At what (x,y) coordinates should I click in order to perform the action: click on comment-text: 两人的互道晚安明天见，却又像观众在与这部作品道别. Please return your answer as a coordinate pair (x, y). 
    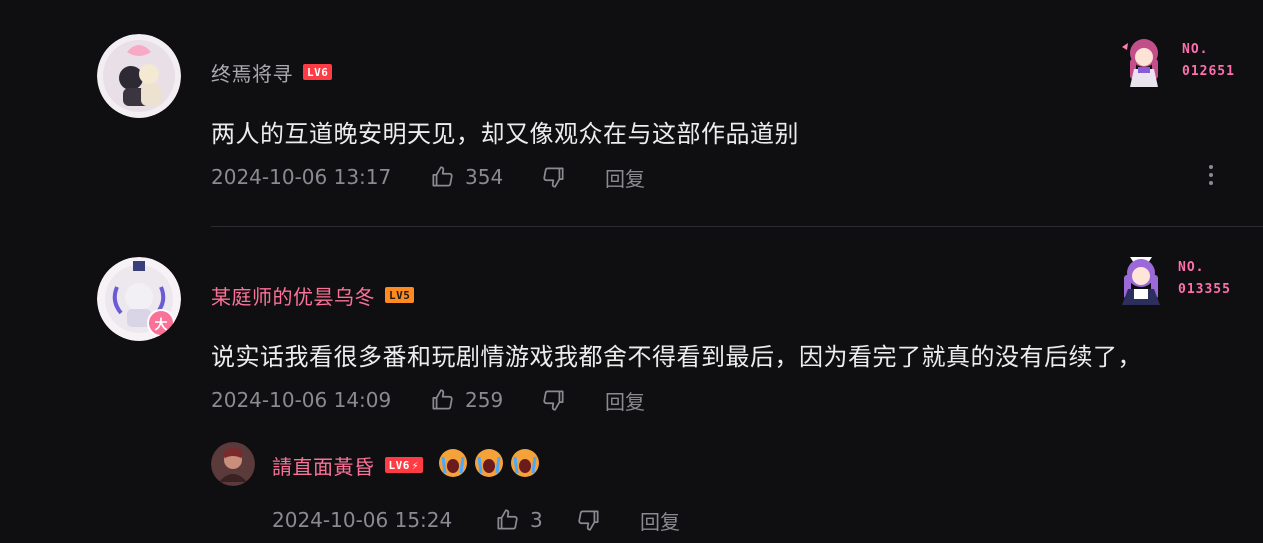
    Looking at the image, I should click on (505, 134).